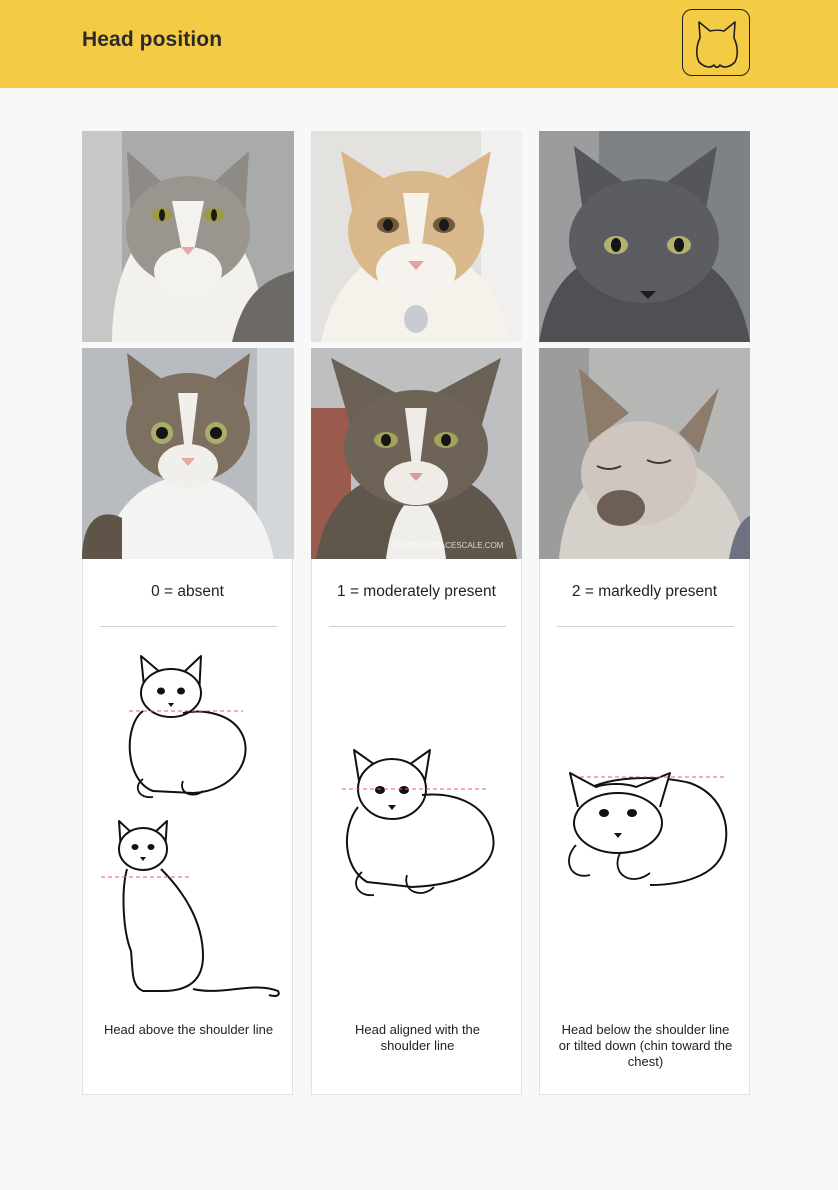  What do you see at coordinates (419, 44) in the screenshot?
I see `header-bar: Head position` at bounding box center [419, 44].